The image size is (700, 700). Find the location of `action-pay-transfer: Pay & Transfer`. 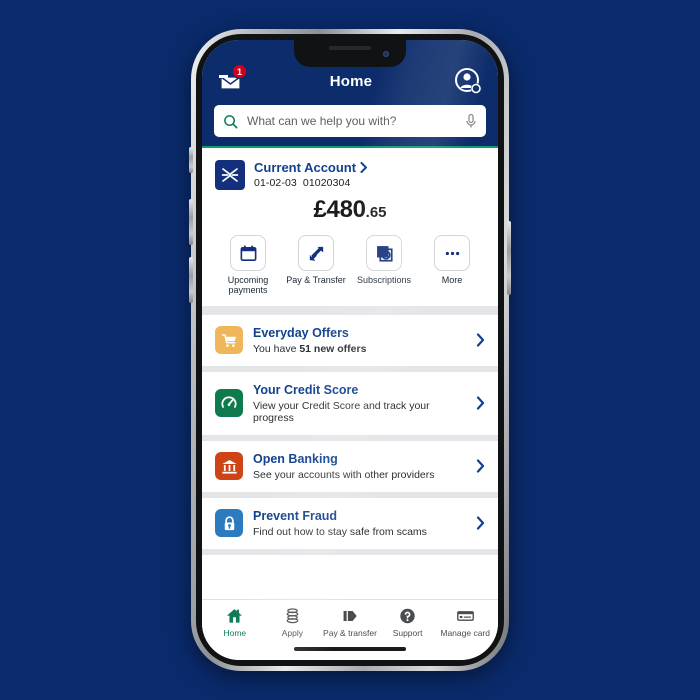

action-pay-transfer: Pay & Transfer is located at coordinates (316, 265).